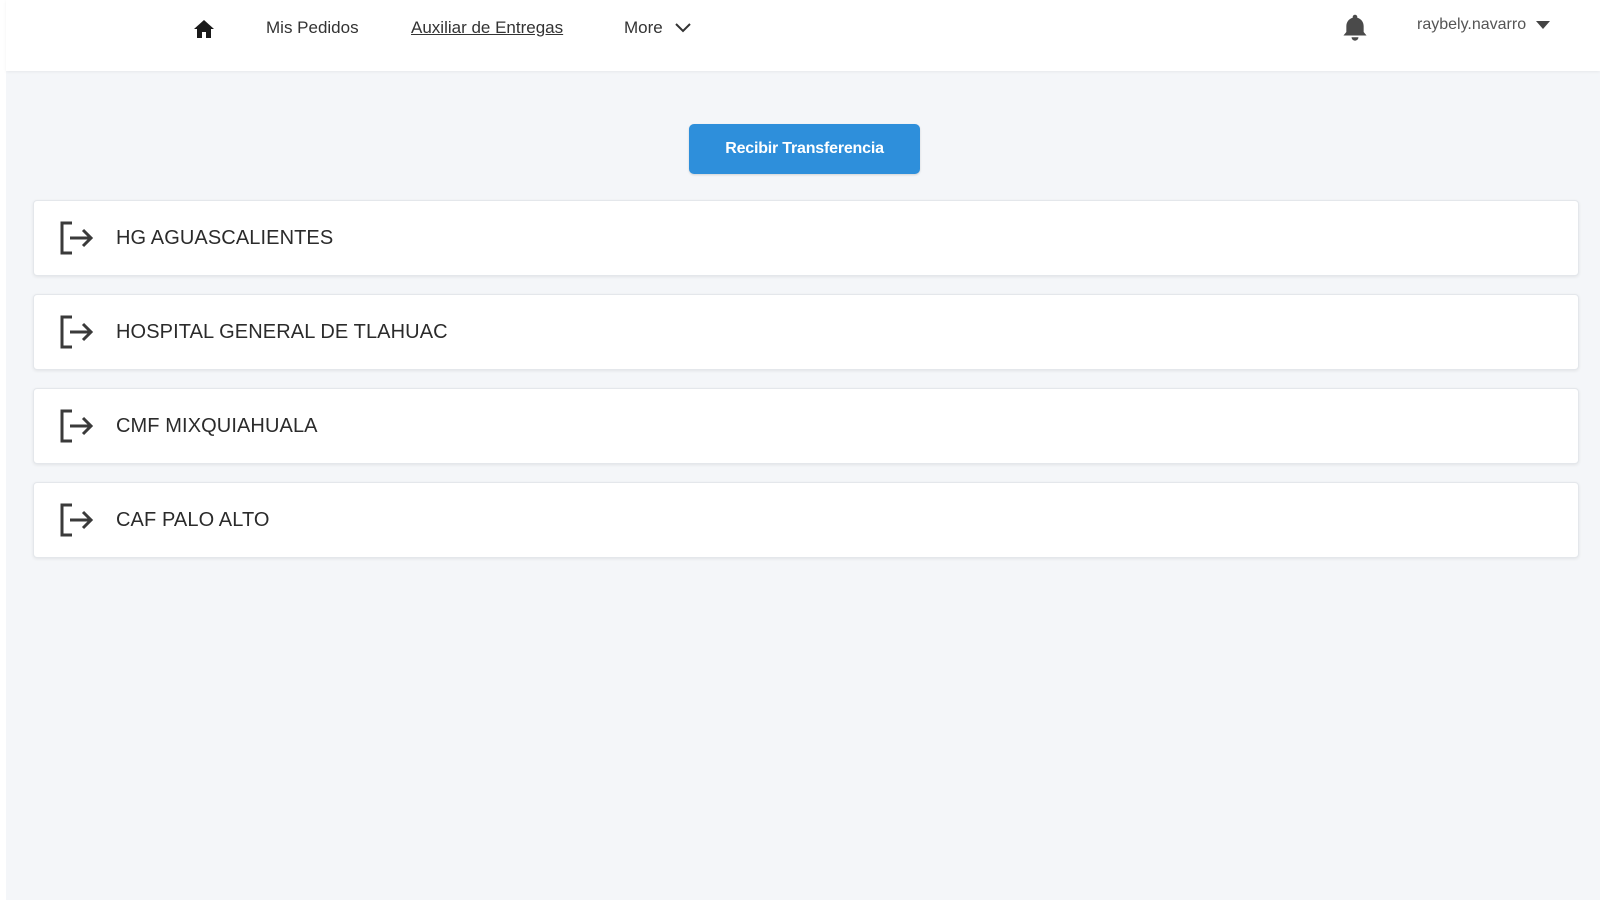 This screenshot has width=1600, height=900. I want to click on location-item-hg-aguascalientes: HG AGUASCALIENTES, so click(806, 238).